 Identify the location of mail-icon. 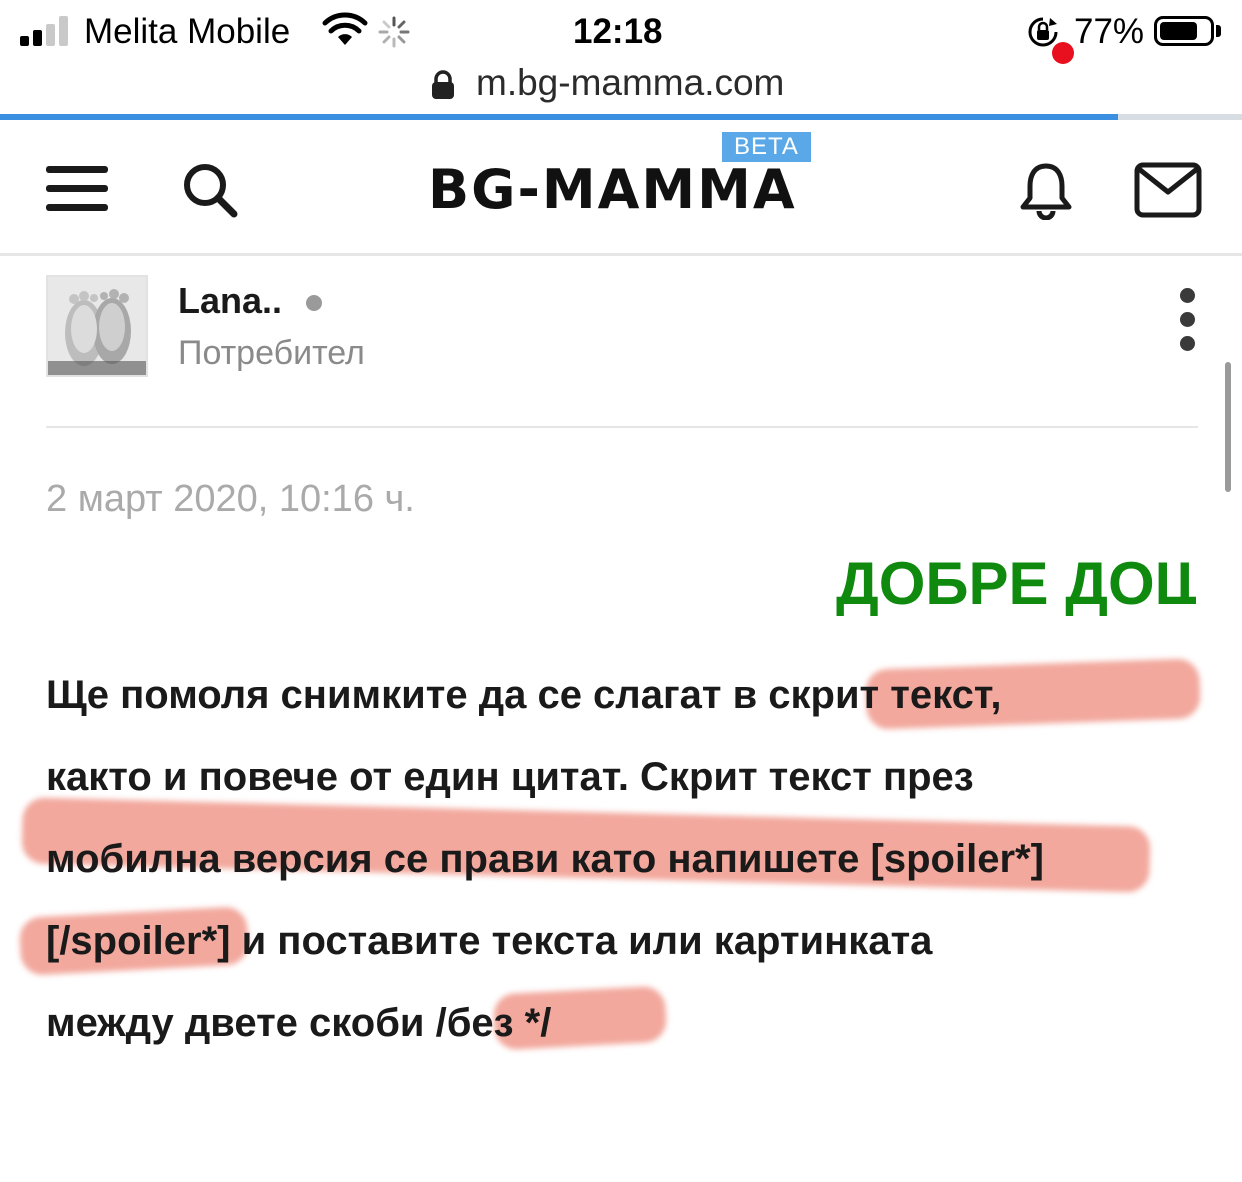
(1168, 190).